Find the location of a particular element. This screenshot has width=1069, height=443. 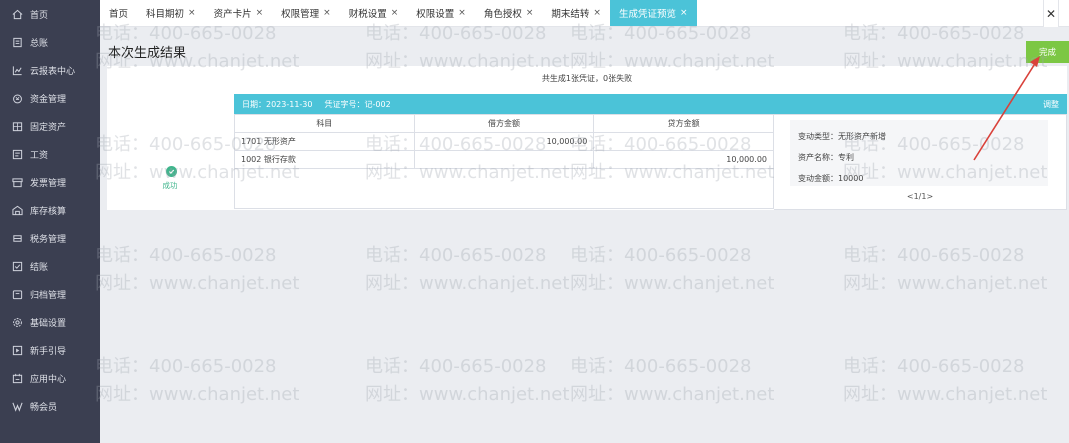

sidebar-item-tax: 税务管理 is located at coordinates (50, 238).